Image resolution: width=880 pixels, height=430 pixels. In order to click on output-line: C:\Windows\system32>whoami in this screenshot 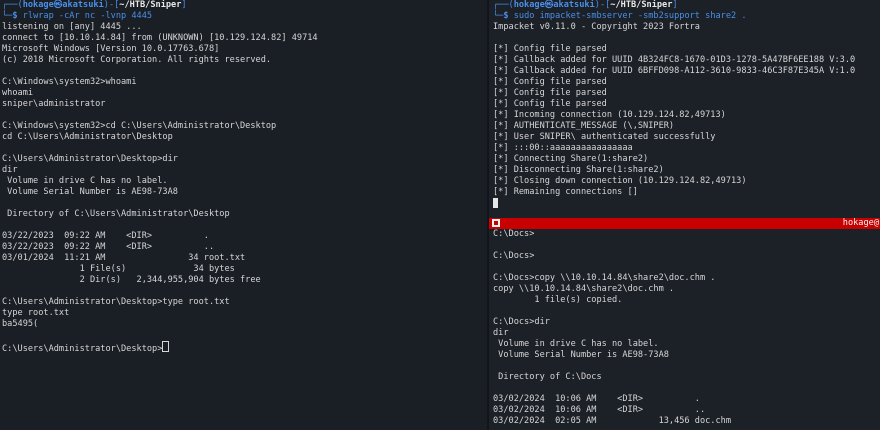, I will do `click(69, 82)`.